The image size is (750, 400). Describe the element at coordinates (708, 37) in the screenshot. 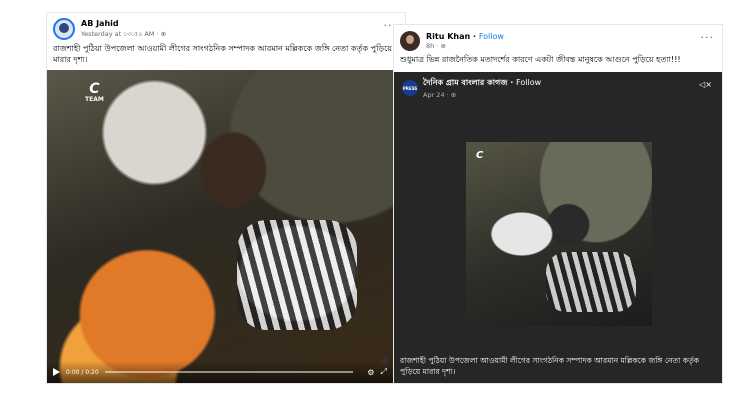

I see `more-options-icon: ···` at that location.